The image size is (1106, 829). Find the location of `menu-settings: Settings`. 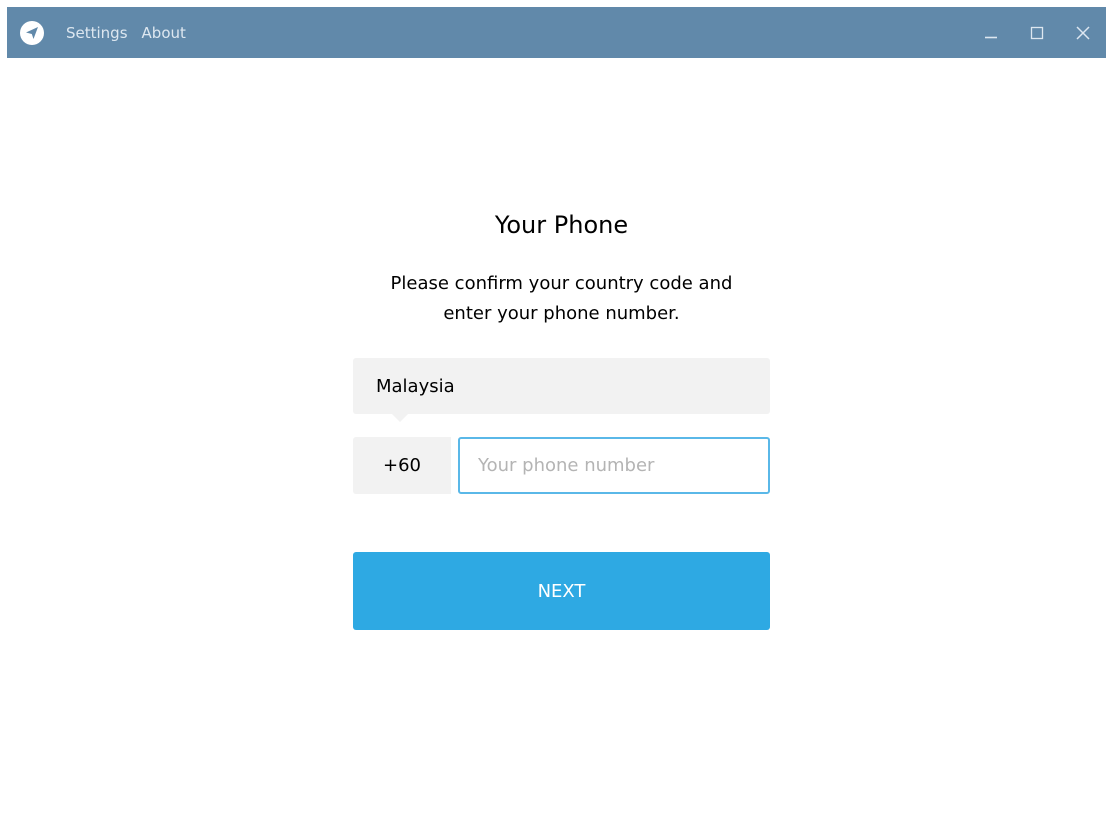

menu-settings: Settings is located at coordinates (97, 33).